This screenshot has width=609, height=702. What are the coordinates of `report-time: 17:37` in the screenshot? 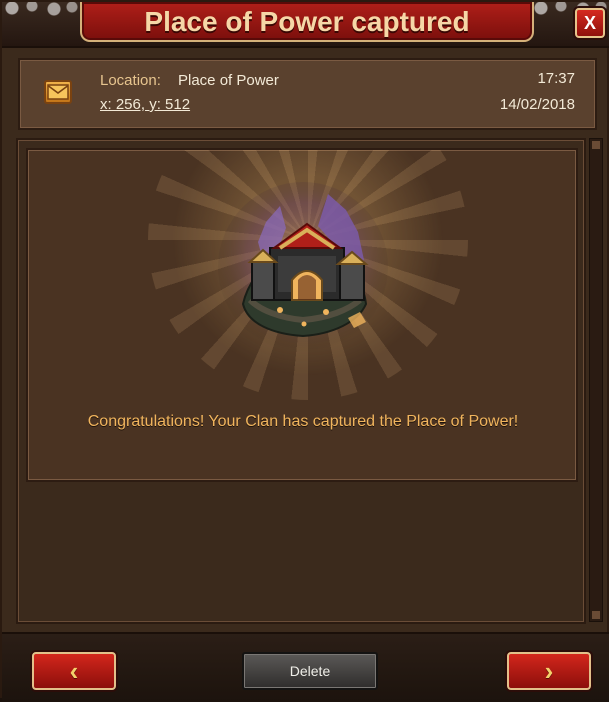 It's located at (556, 78).